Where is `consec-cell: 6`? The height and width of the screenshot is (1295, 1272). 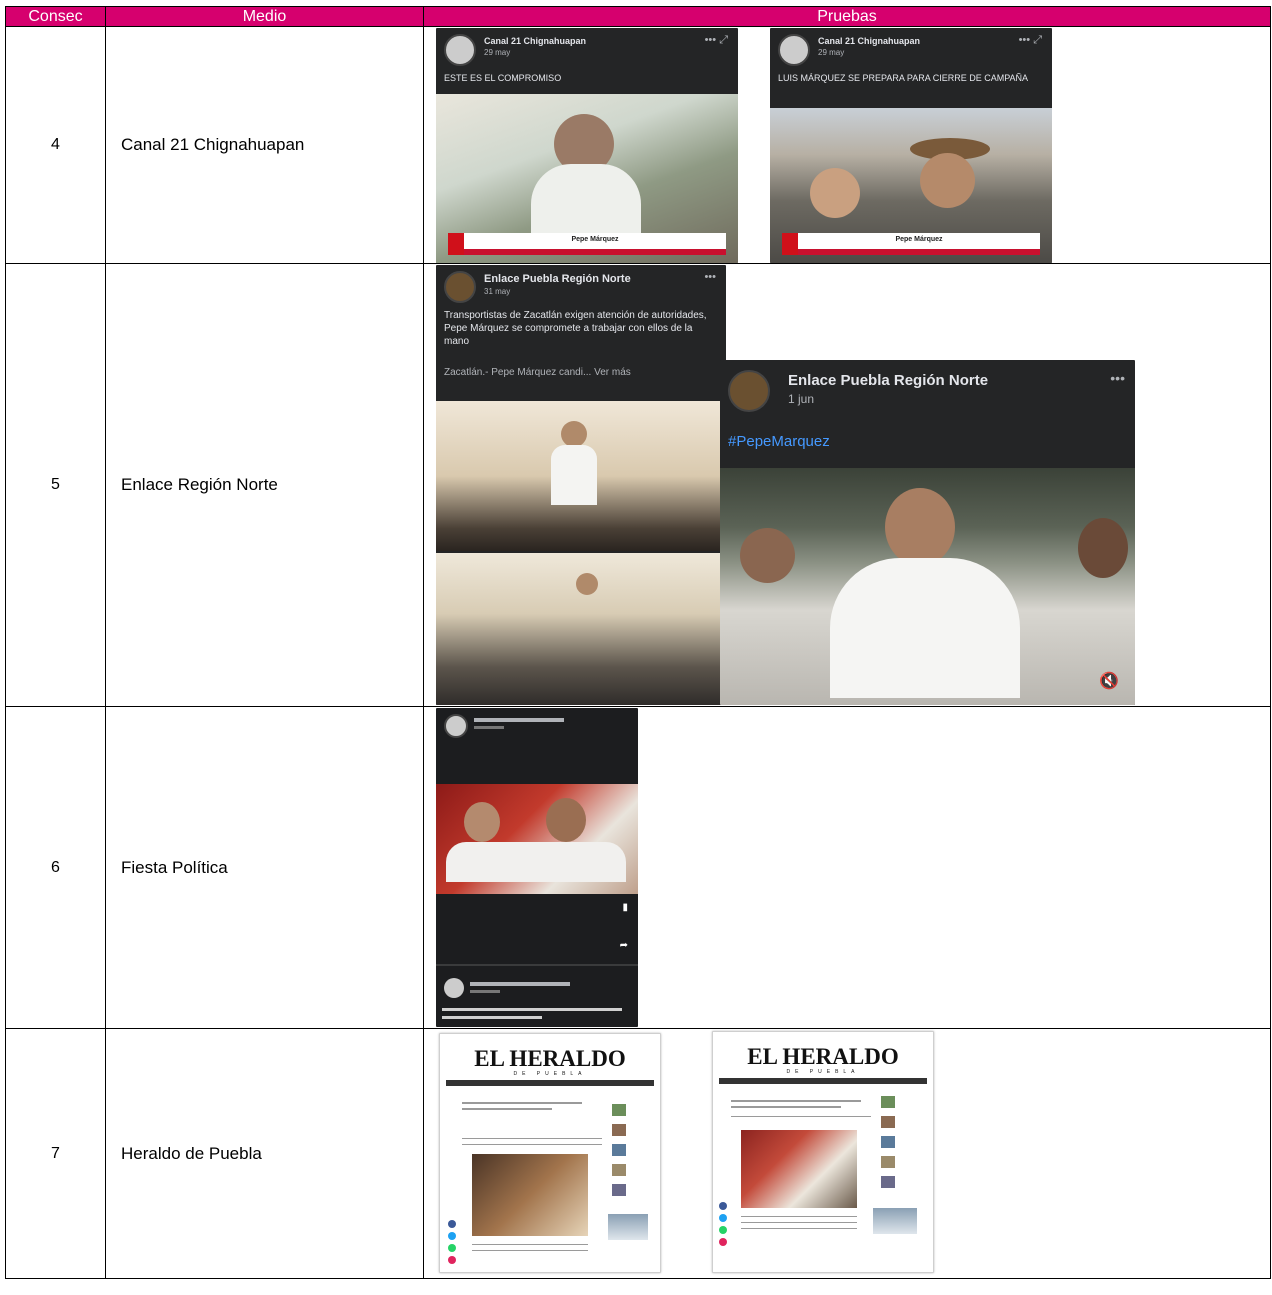 consec-cell: 6 is located at coordinates (55, 867).